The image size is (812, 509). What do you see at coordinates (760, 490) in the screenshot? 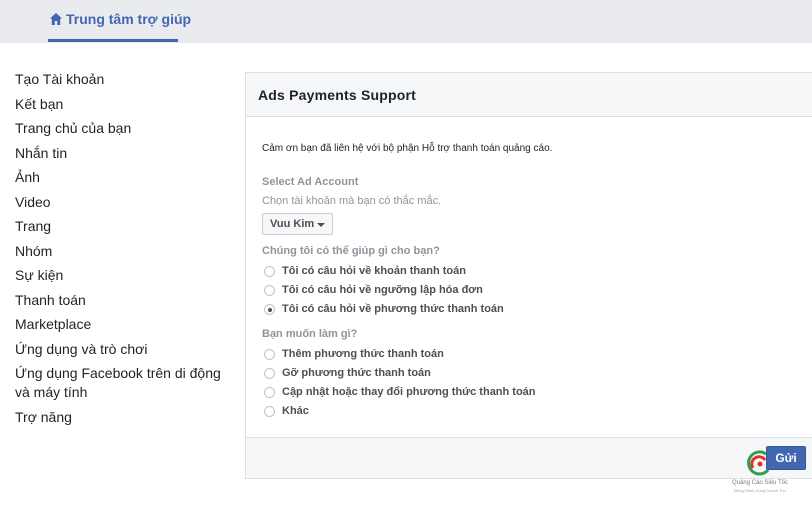
I see `watermark-tagline: Đồng Hành Cùng Doanh Thu` at bounding box center [760, 490].